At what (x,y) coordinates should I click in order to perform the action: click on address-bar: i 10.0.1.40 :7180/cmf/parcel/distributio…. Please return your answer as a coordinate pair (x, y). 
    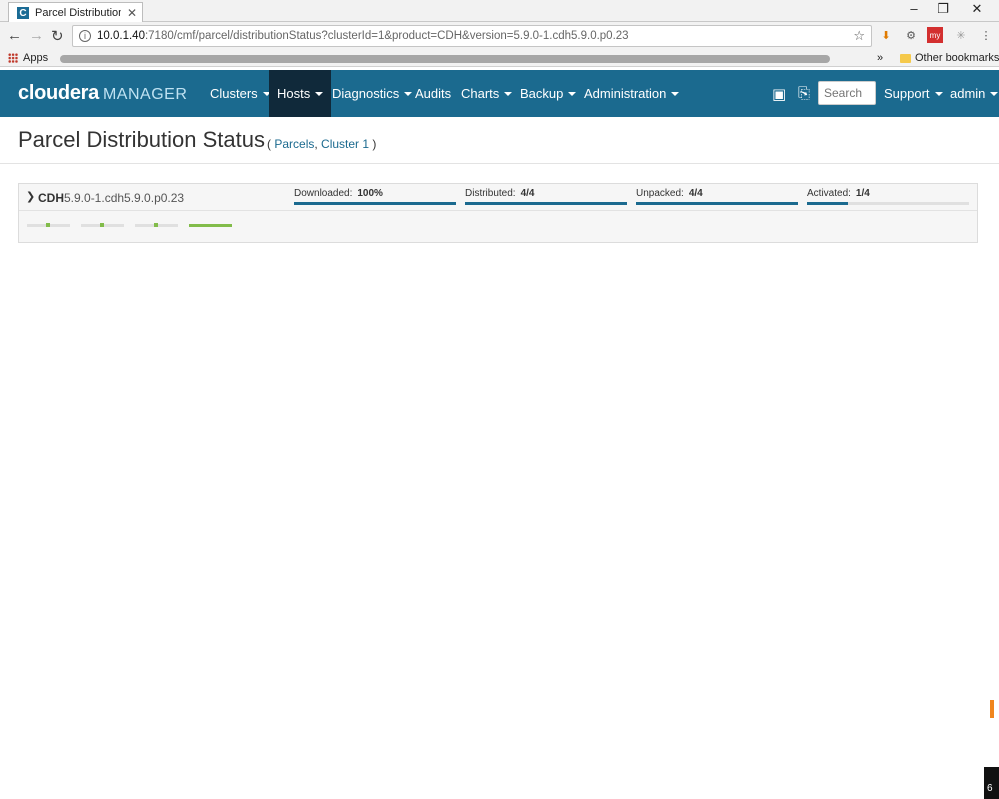
    Looking at the image, I should click on (472, 36).